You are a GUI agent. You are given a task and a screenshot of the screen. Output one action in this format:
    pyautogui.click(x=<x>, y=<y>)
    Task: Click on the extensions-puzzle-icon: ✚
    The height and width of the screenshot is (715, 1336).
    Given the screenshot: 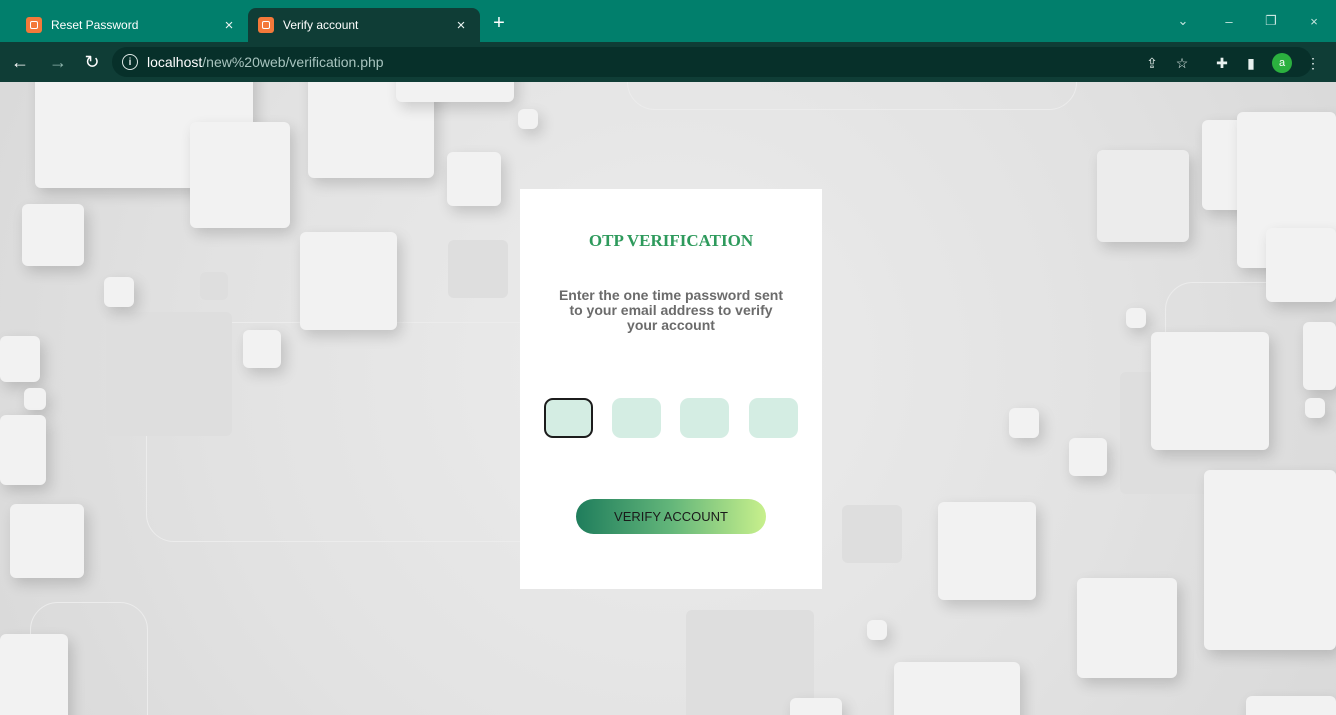 What is the action you would take?
    pyautogui.click(x=1222, y=63)
    